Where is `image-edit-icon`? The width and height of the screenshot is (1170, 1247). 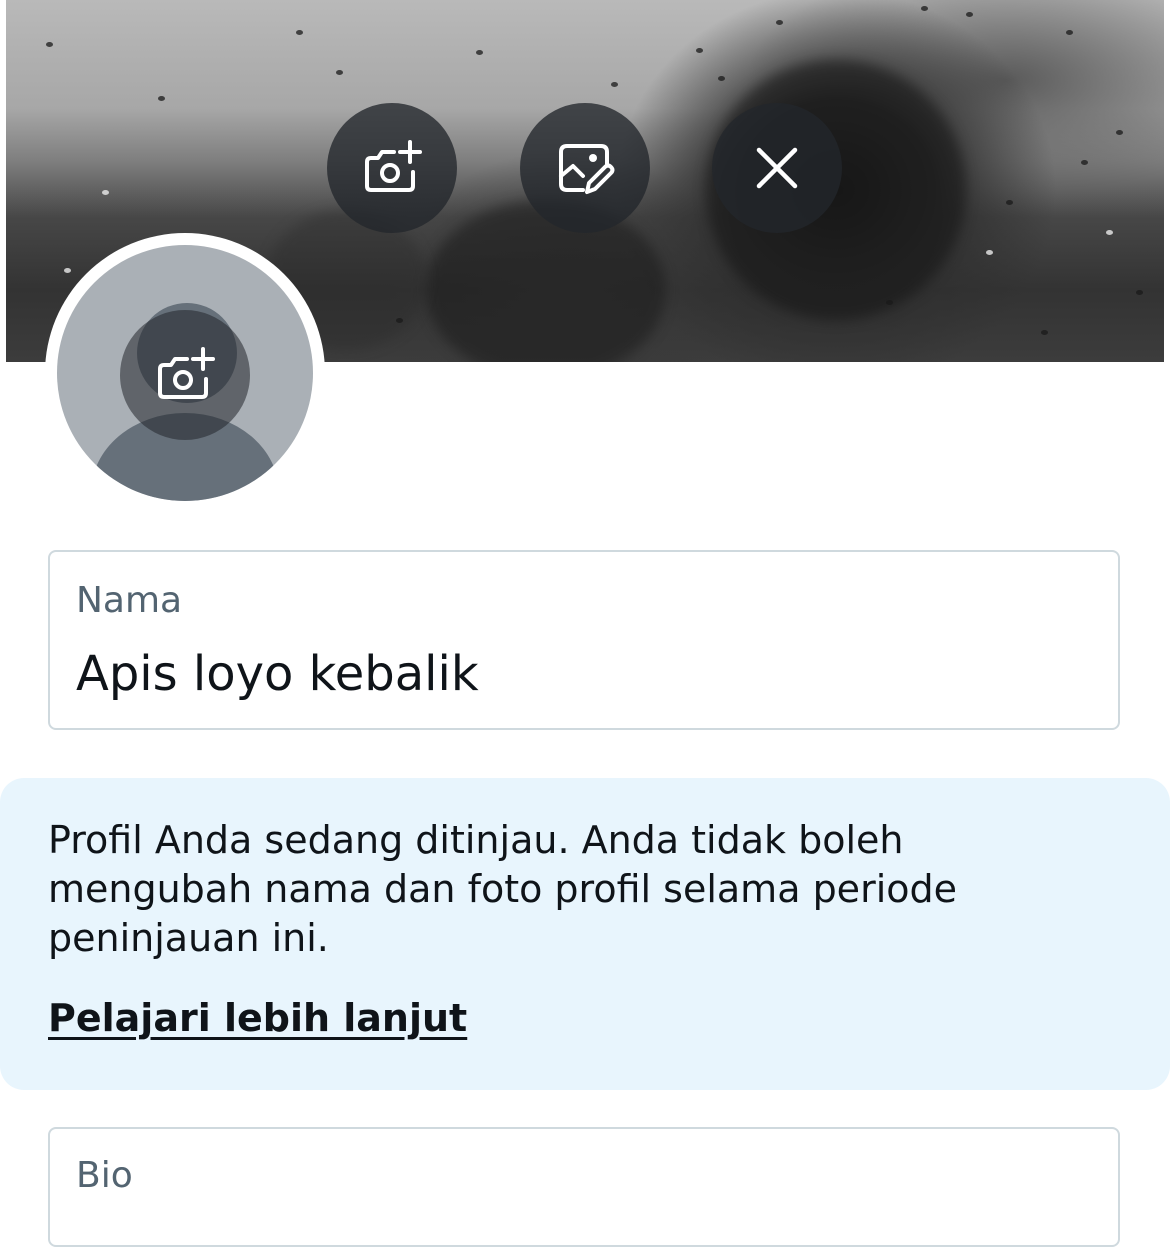 image-edit-icon is located at coordinates (587, 169).